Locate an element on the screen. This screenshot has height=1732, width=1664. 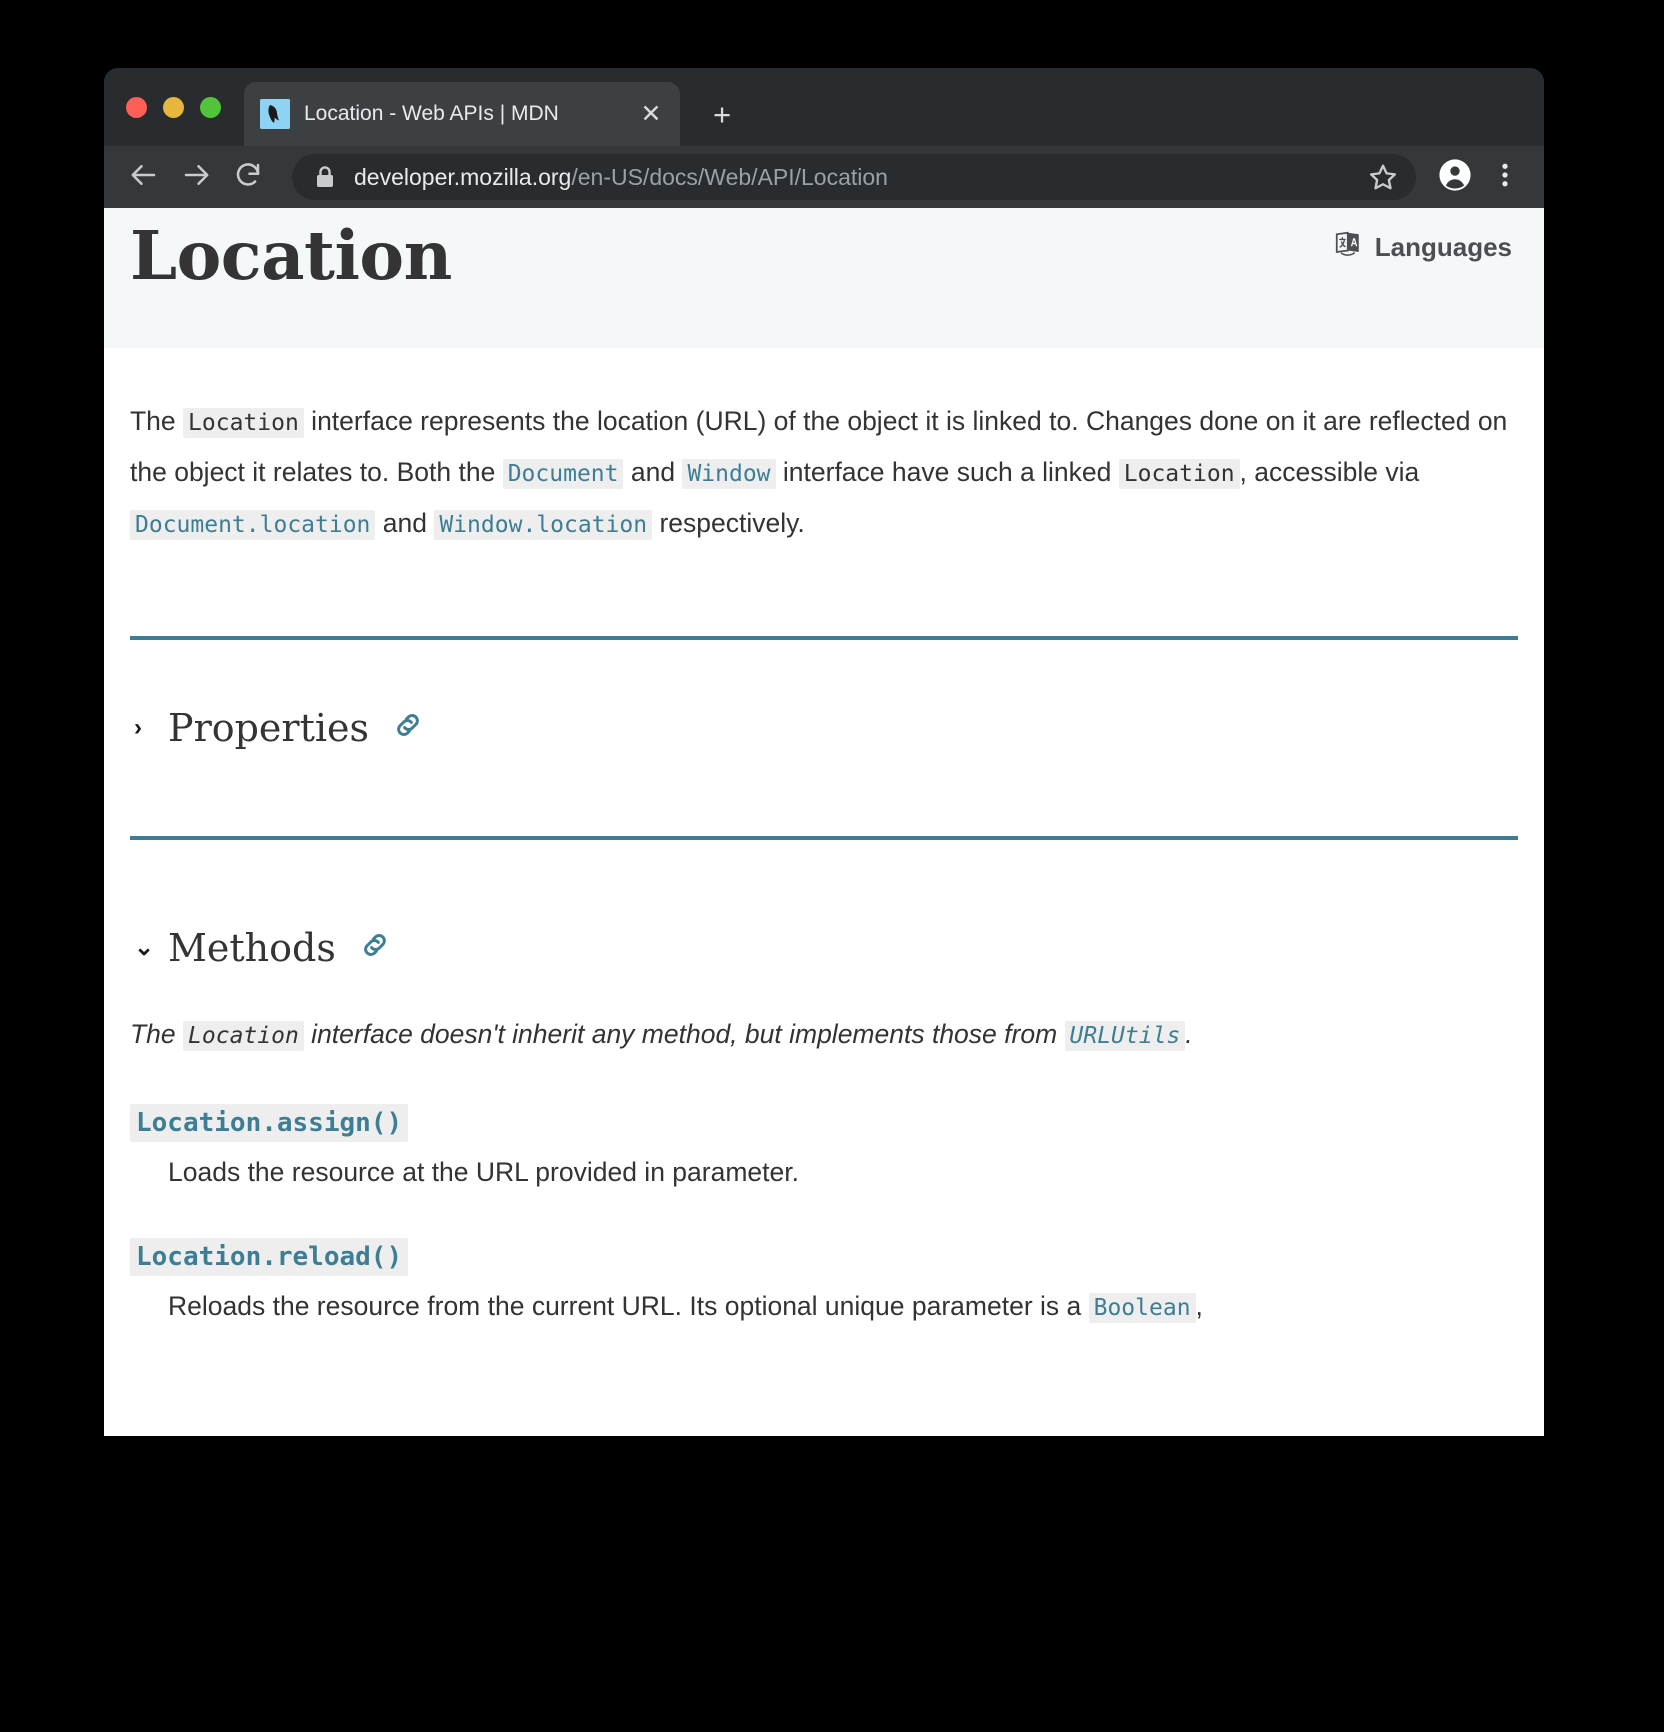
forward-arrow-icon is located at coordinates (196, 177).